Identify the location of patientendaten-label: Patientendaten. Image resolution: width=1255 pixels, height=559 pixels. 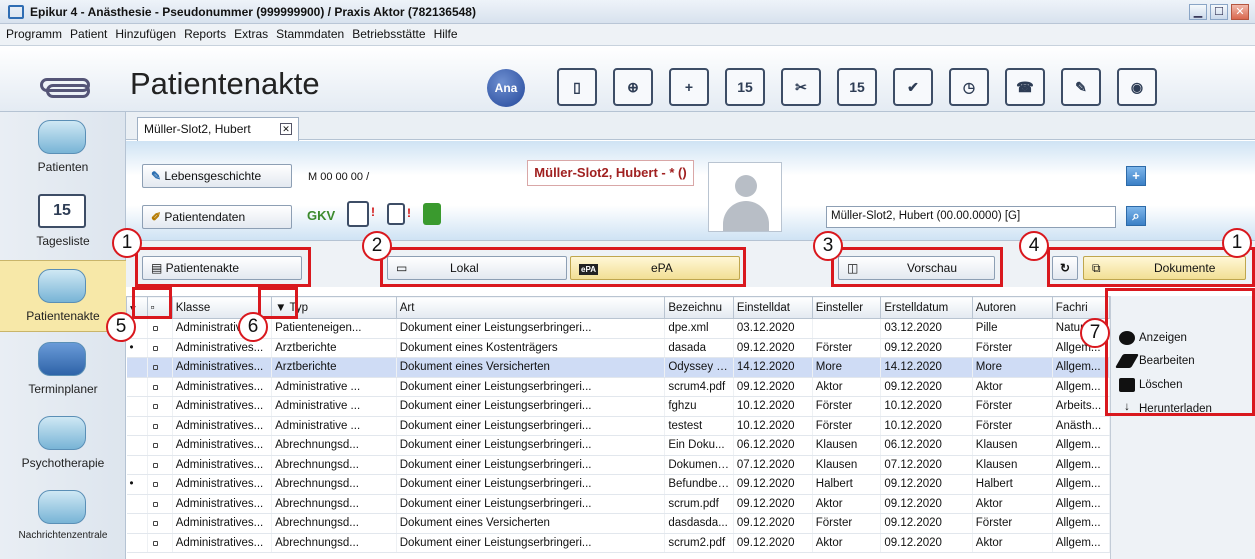
(205, 217).